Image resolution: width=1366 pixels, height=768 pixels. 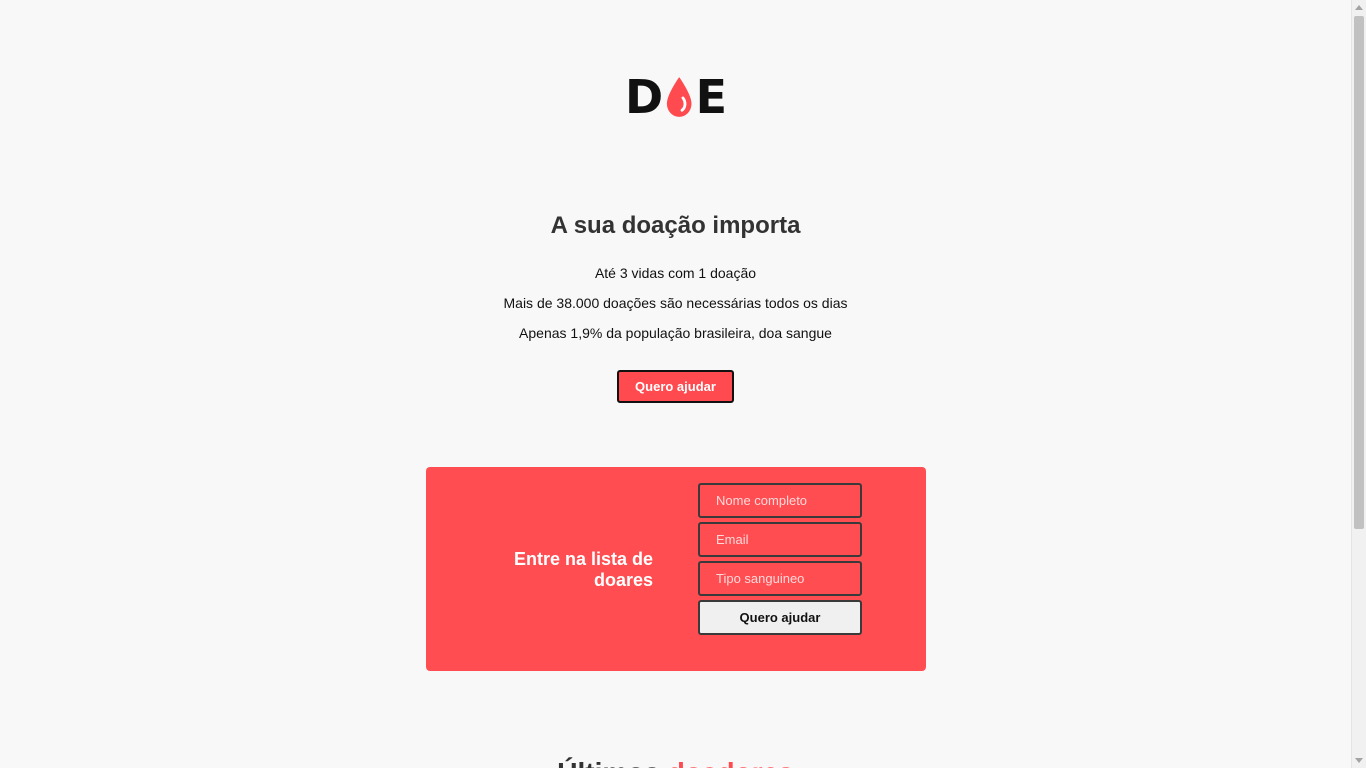 I want to click on hero-title: A sua doação importa, so click(x=675, y=225).